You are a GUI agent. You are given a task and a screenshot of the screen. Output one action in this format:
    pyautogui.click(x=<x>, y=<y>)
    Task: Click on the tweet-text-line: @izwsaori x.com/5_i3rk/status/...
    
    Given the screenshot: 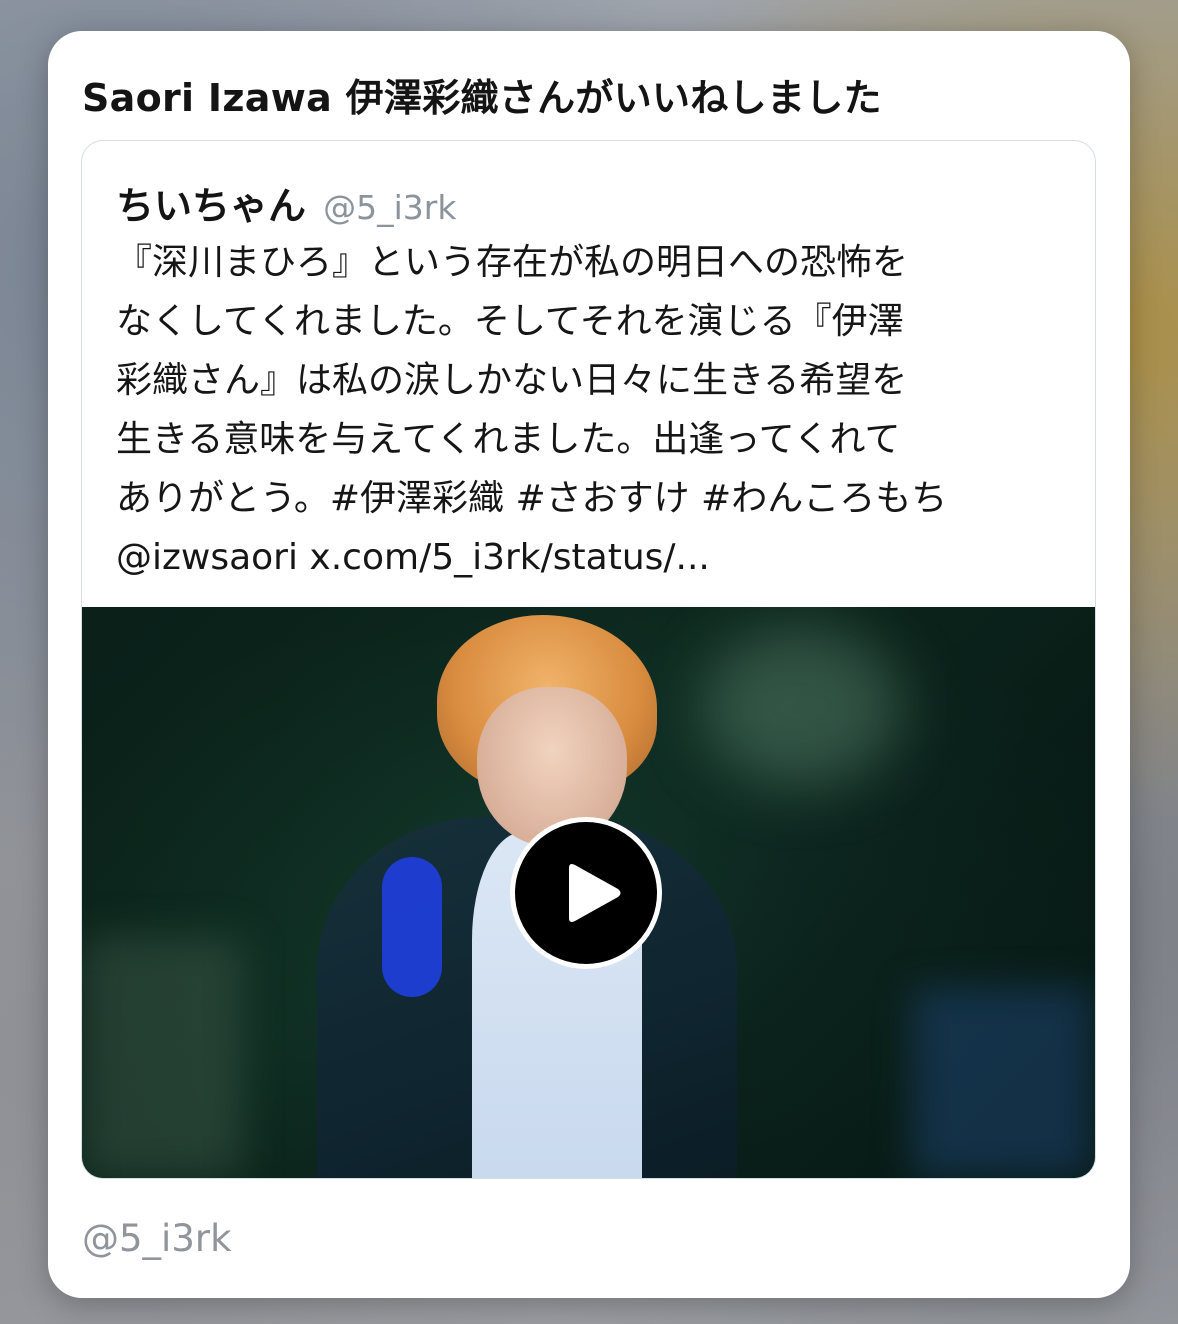 What is the action you would take?
    pyautogui.click(x=591, y=557)
    